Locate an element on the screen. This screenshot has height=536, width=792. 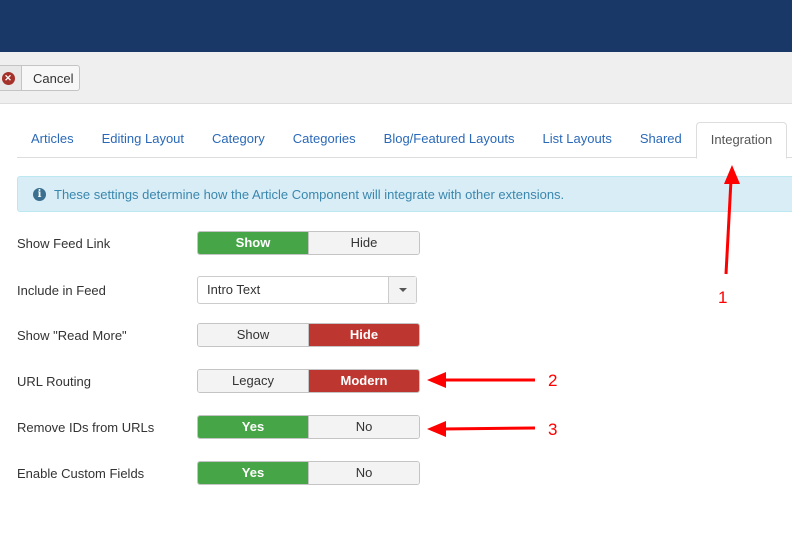
annotation-1: 1 is located at coordinates (722, 297).